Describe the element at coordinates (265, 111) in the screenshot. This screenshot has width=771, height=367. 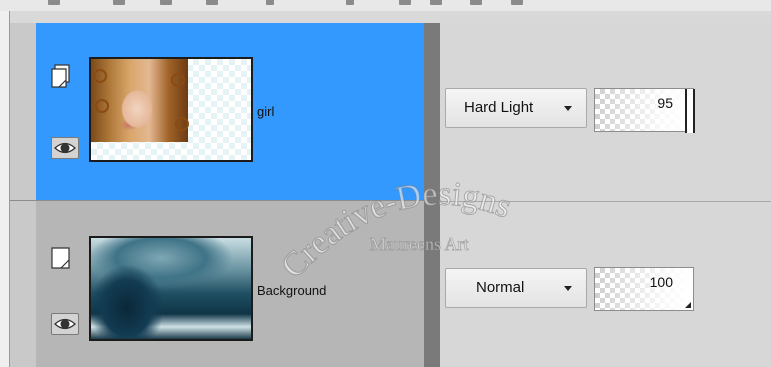
I see `layer-name-girl: girl` at that location.